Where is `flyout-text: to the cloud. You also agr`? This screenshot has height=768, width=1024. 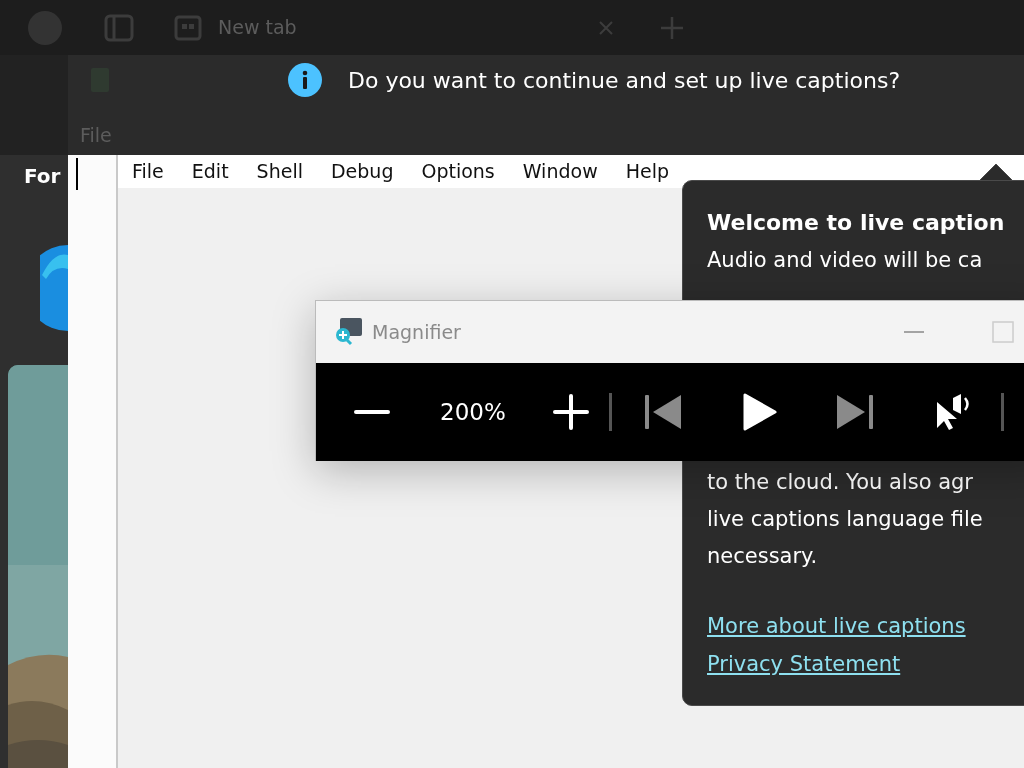 flyout-text: to the cloud. You also agr is located at coordinates (840, 482).